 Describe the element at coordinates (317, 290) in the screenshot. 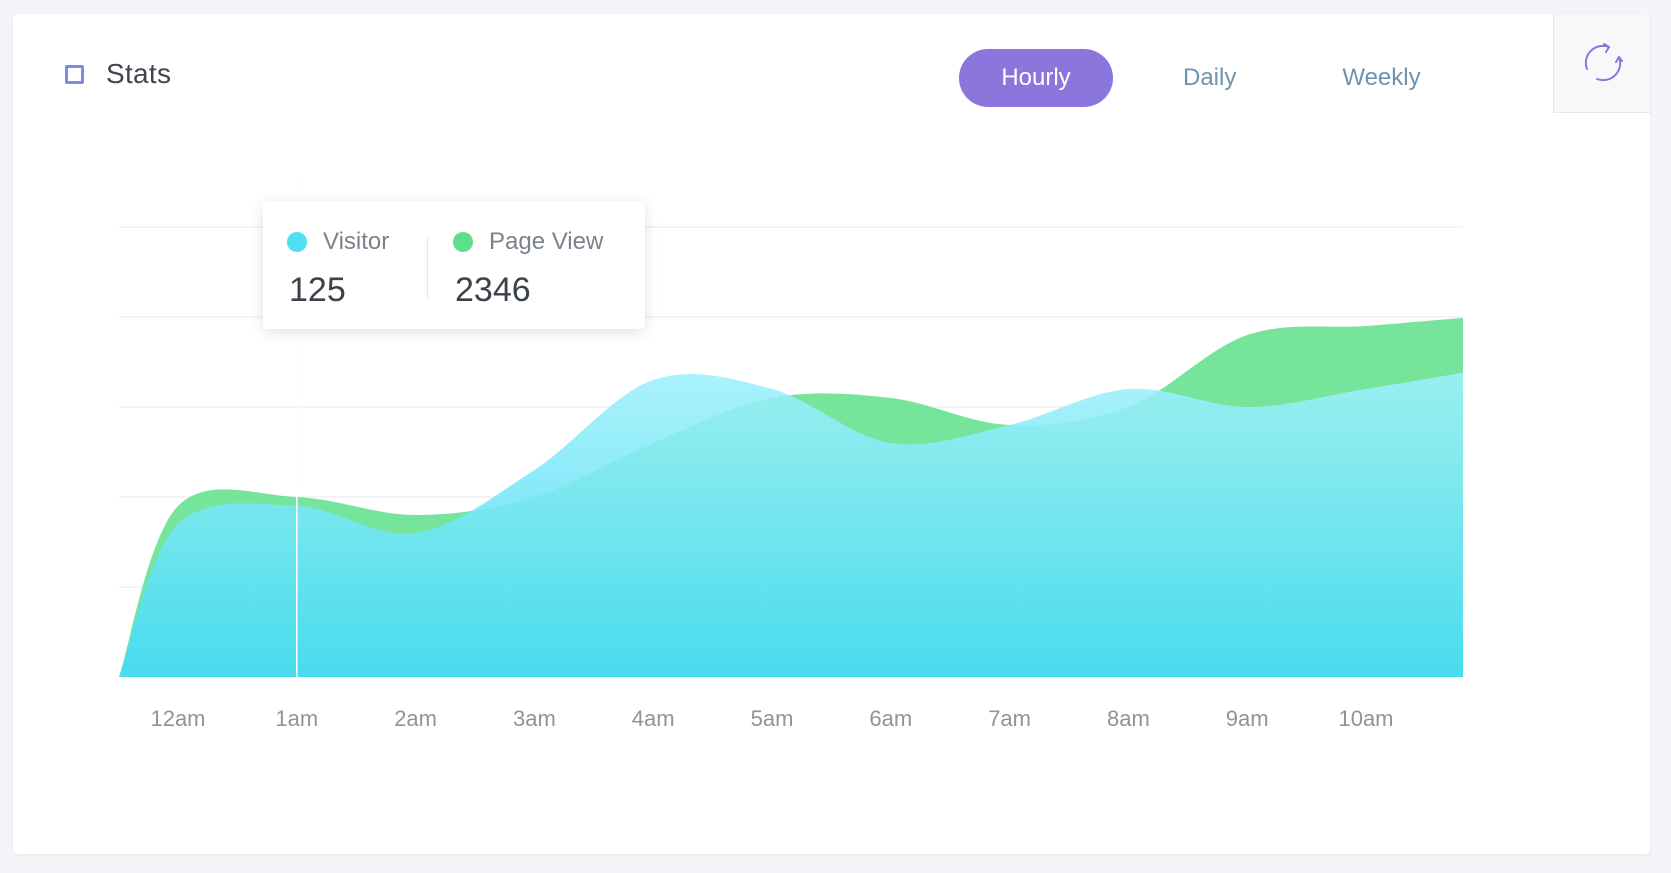

I see `tooltip-visitor-value: 125` at that location.